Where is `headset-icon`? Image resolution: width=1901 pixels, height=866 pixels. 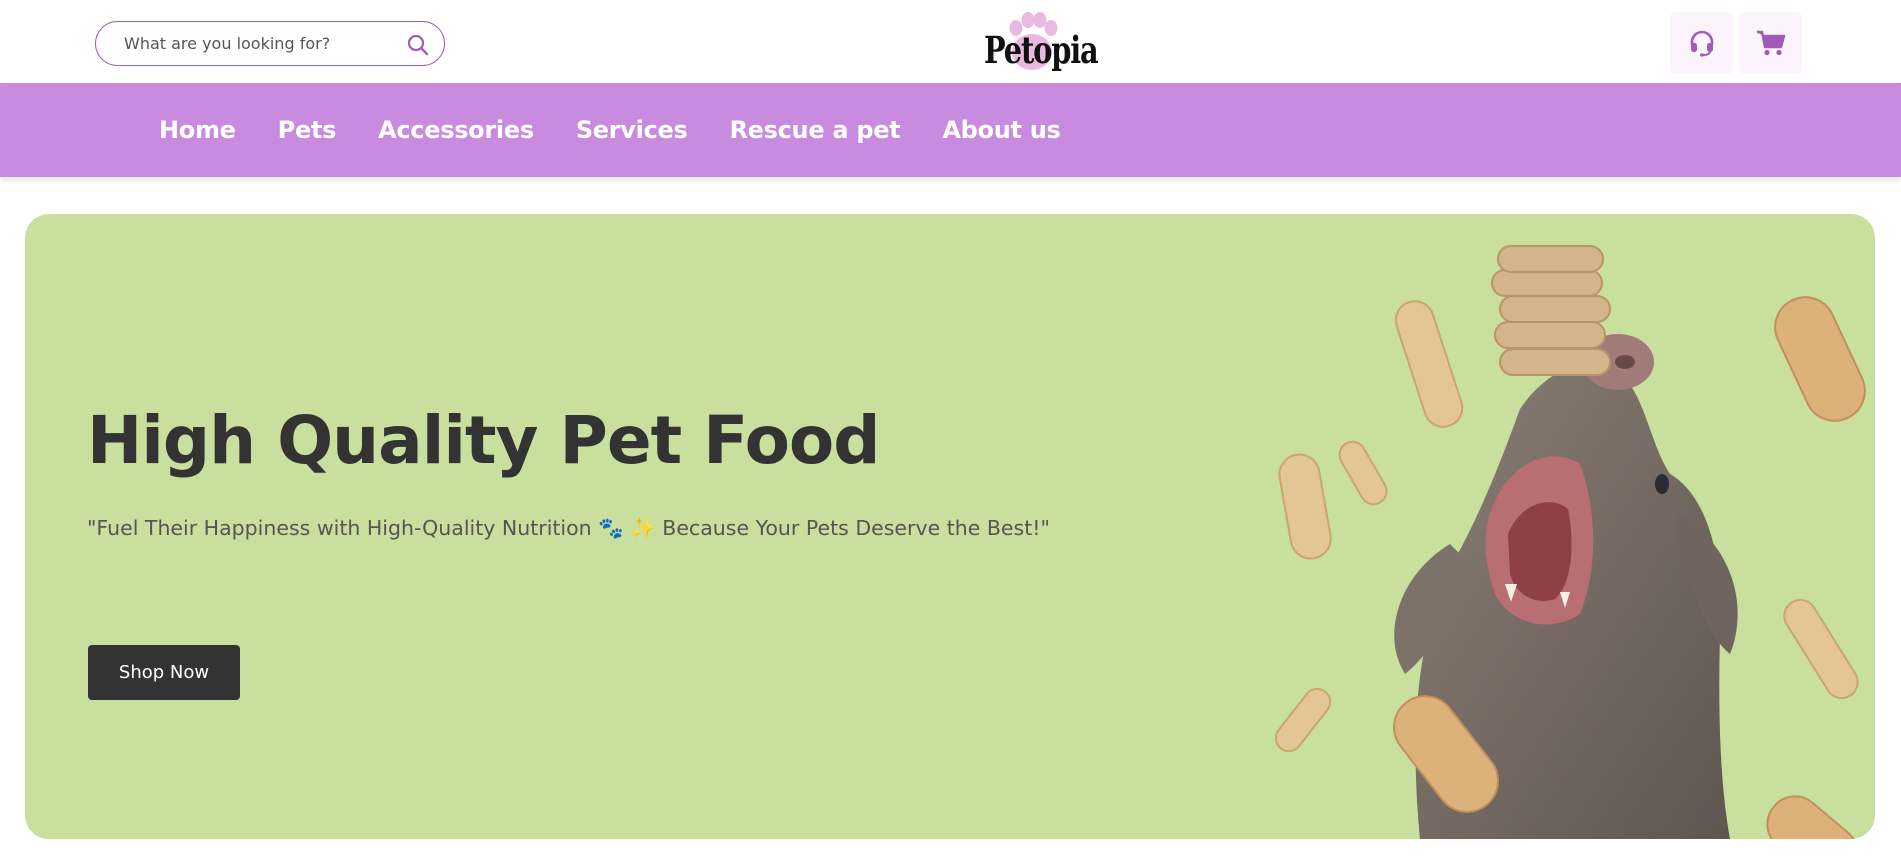
headset-icon is located at coordinates (1701, 43).